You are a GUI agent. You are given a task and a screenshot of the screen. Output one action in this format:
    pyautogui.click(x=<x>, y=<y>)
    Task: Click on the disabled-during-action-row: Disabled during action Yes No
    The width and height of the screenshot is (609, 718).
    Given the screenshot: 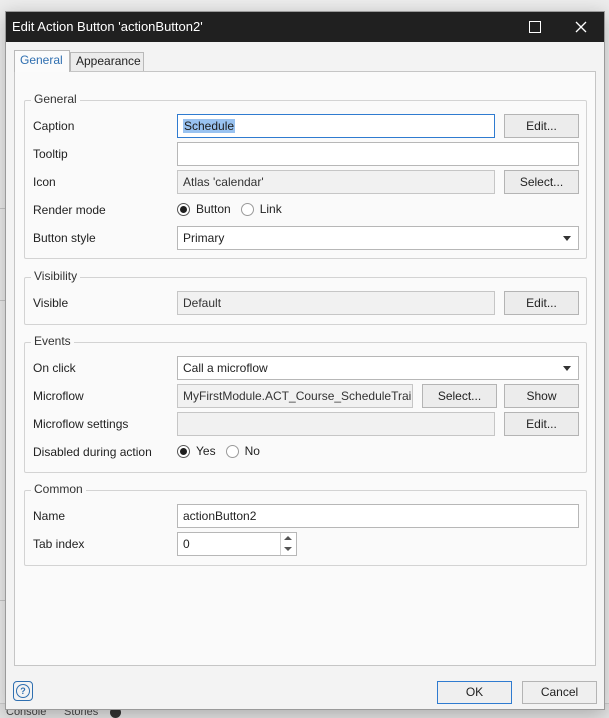 What is the action you would take?
    pyautogui.click(x=306, y=452)
    